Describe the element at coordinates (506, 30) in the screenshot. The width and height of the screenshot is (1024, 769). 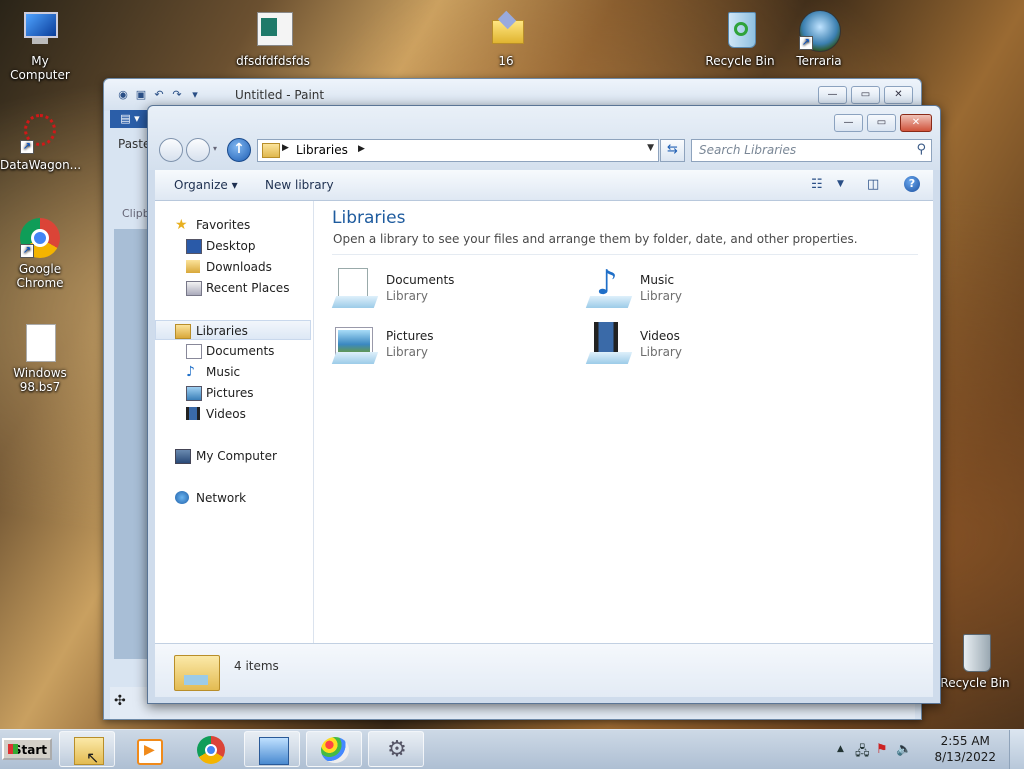
I see `folder-icon` at that location.